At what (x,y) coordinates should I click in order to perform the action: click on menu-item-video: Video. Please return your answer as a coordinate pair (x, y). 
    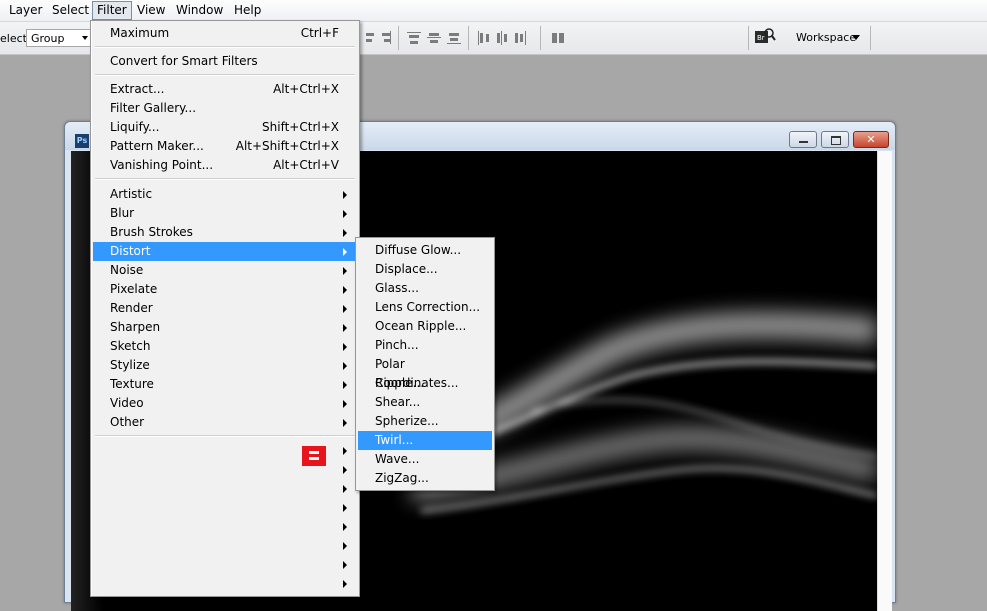
    Looking at the image, I should click on (224, 403).